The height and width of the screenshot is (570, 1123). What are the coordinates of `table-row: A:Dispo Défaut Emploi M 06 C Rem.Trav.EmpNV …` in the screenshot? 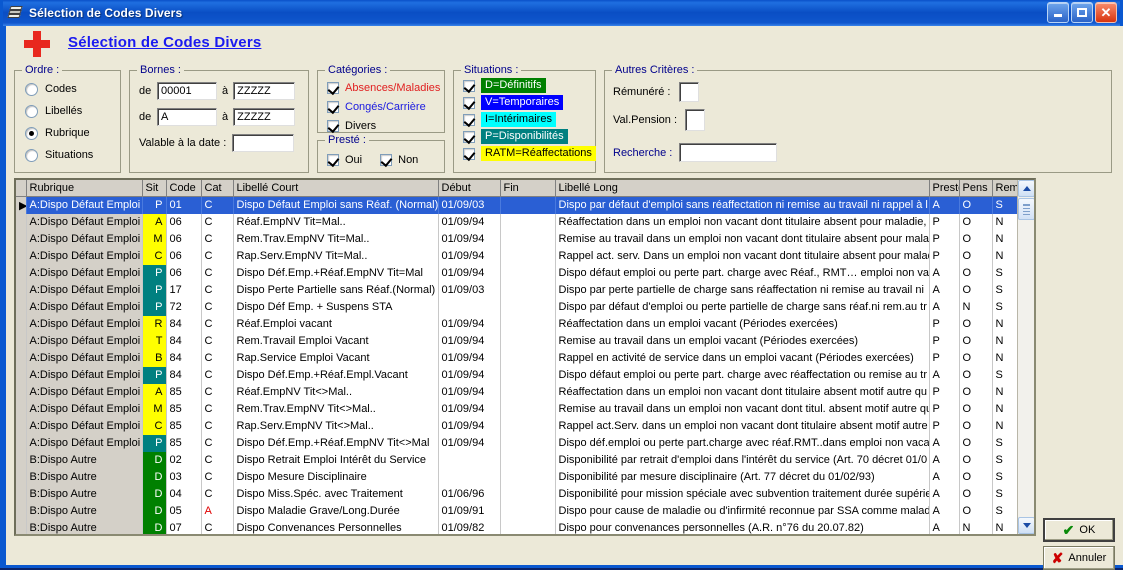 It's located at (522, 239).